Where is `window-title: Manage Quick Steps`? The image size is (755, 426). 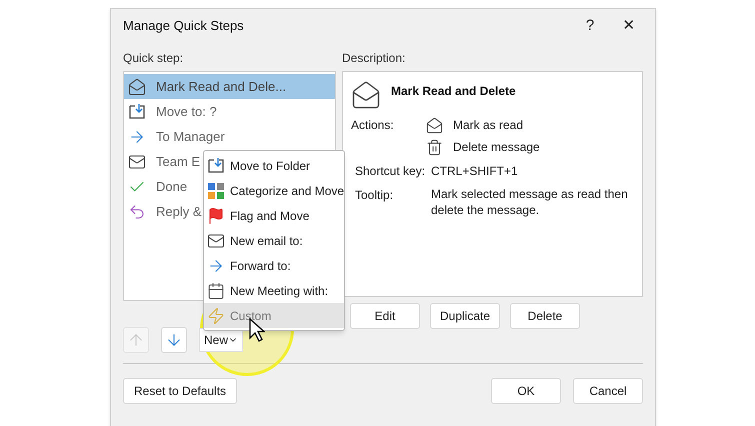
window-title: Manage Quick Steps is located at coordinates (183, 26).